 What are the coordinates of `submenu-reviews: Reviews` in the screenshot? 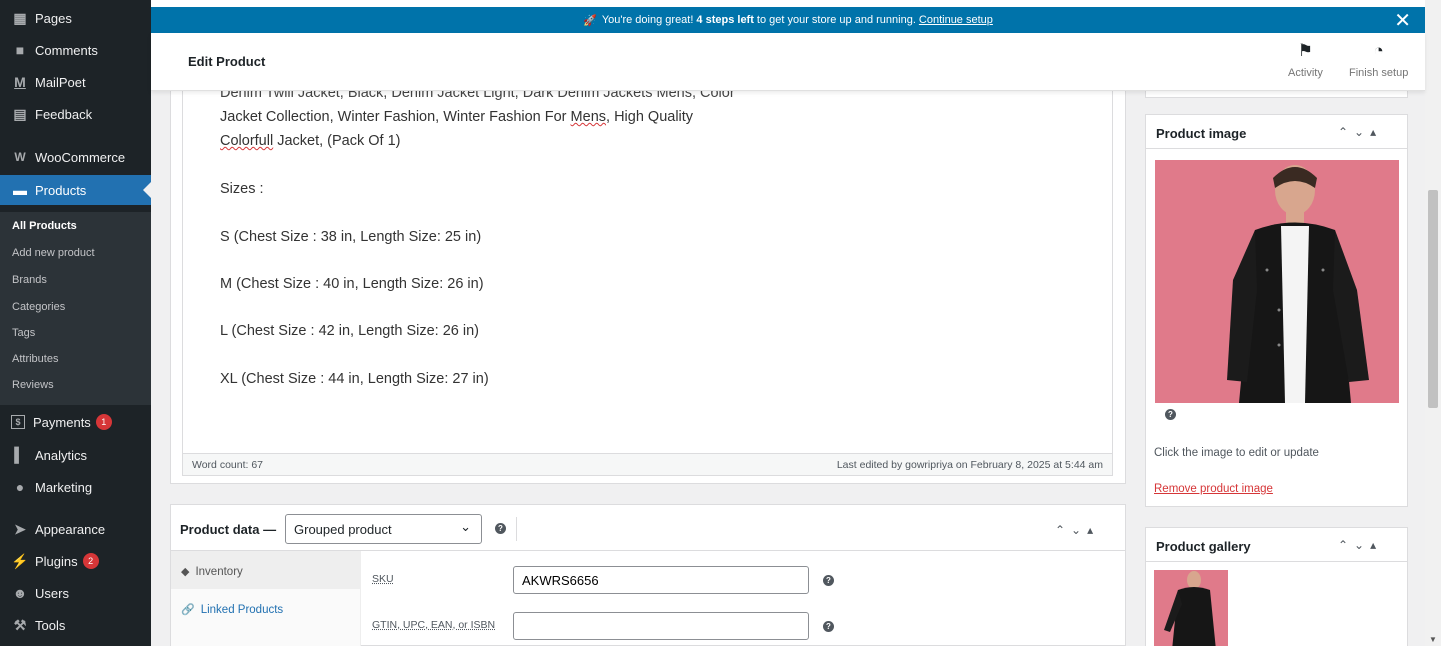 It's located at (33, 385).